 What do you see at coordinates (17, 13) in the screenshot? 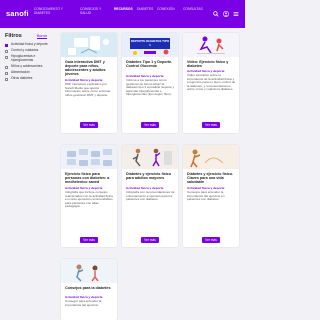
I see `sanofi-logo: sanofi` at bounding box center [17, 13].